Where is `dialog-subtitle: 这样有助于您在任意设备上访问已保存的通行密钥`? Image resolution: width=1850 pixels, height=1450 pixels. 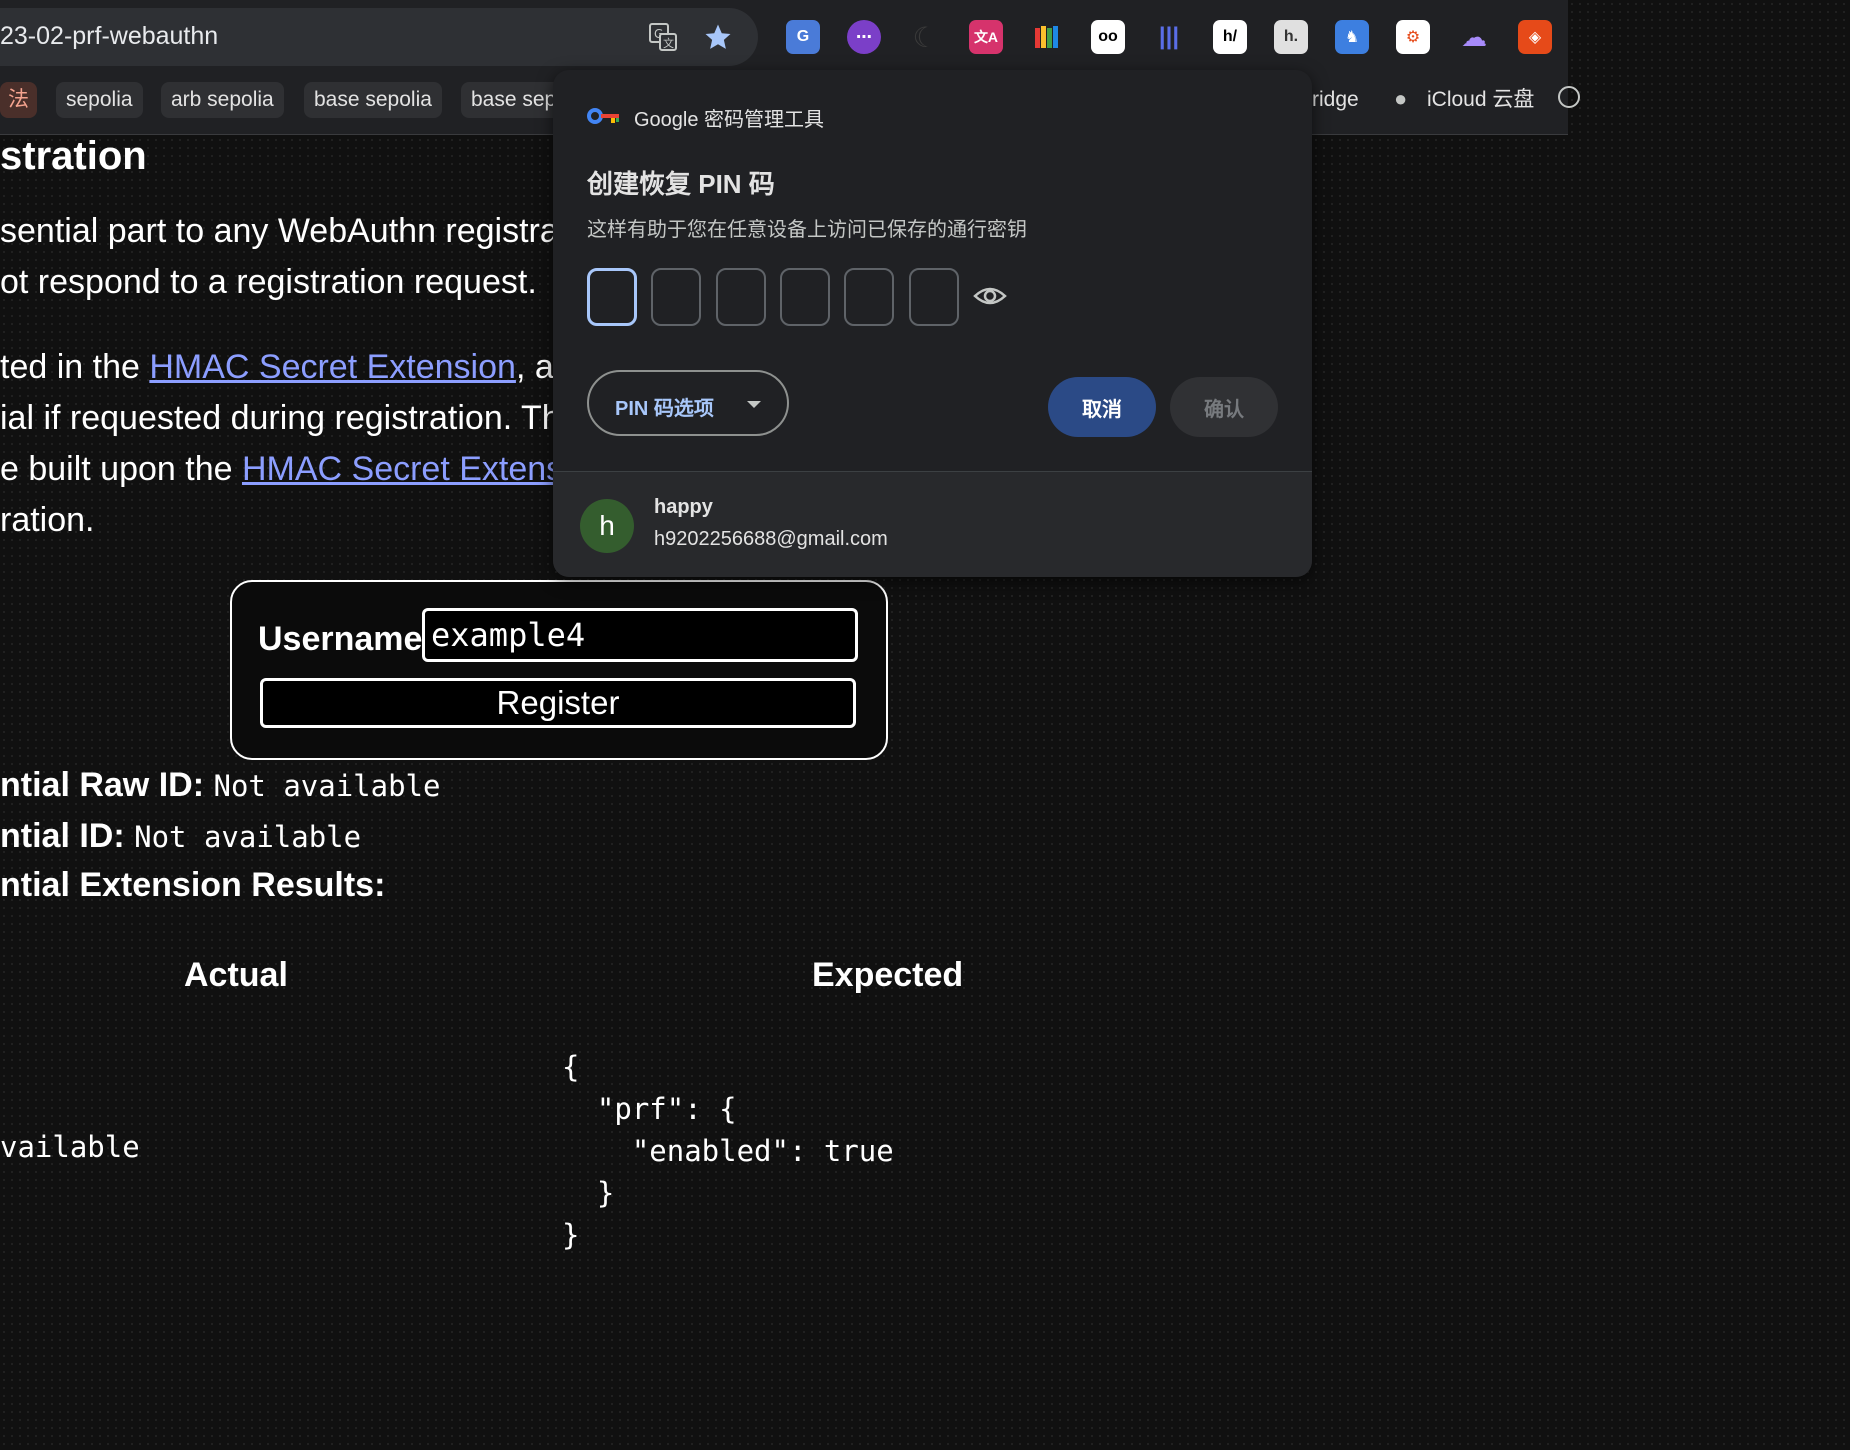 dialog-subtitle: 这样有助于您在任意设备上访问已保存的通行密钥 is located at coordinates (807, 230).